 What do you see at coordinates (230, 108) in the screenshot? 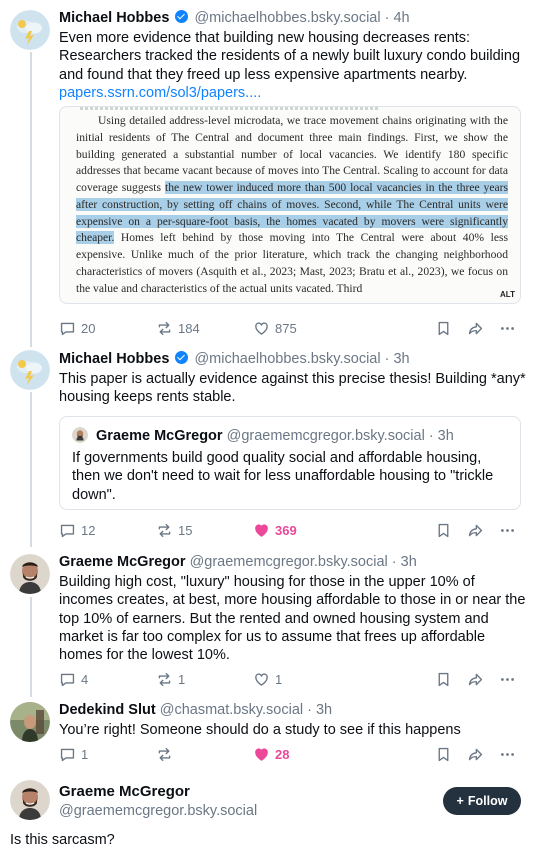
I see `cut-off-text-line` at bounding box center [230, 108].